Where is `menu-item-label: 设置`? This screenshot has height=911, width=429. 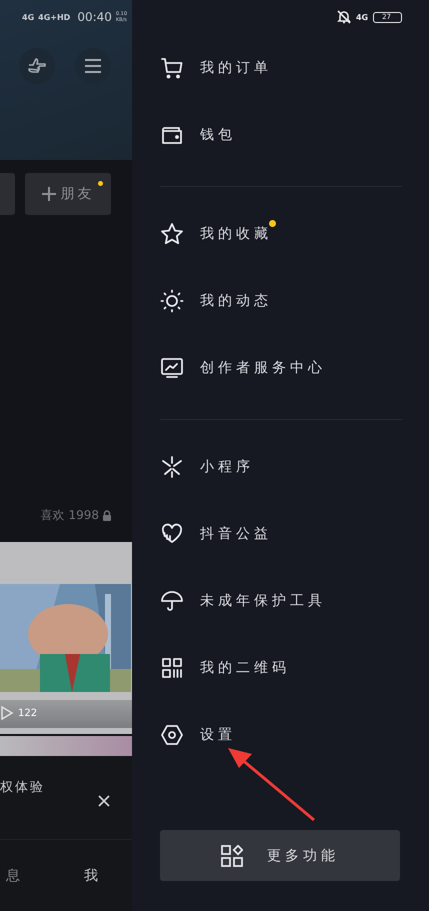
menu-item-label: 设置 is located at coordinates (218, 735).